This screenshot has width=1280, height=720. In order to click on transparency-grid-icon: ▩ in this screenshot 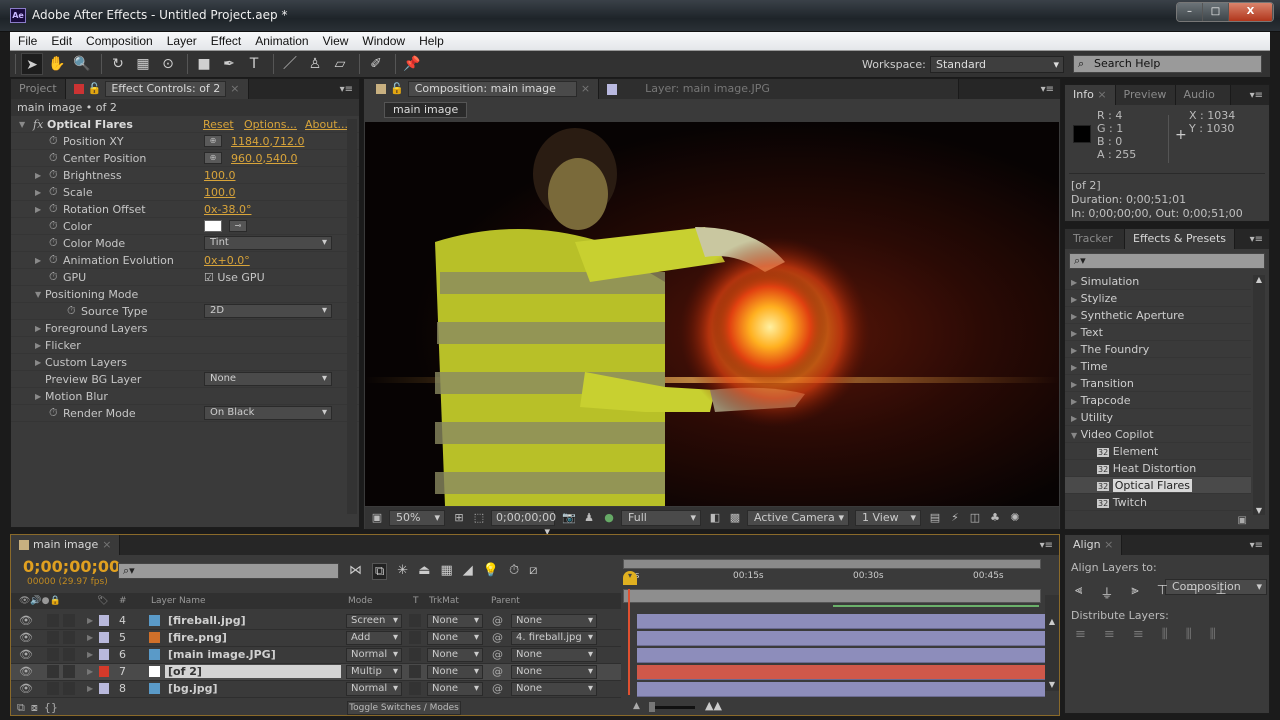, I will do `click(735, 518)`.